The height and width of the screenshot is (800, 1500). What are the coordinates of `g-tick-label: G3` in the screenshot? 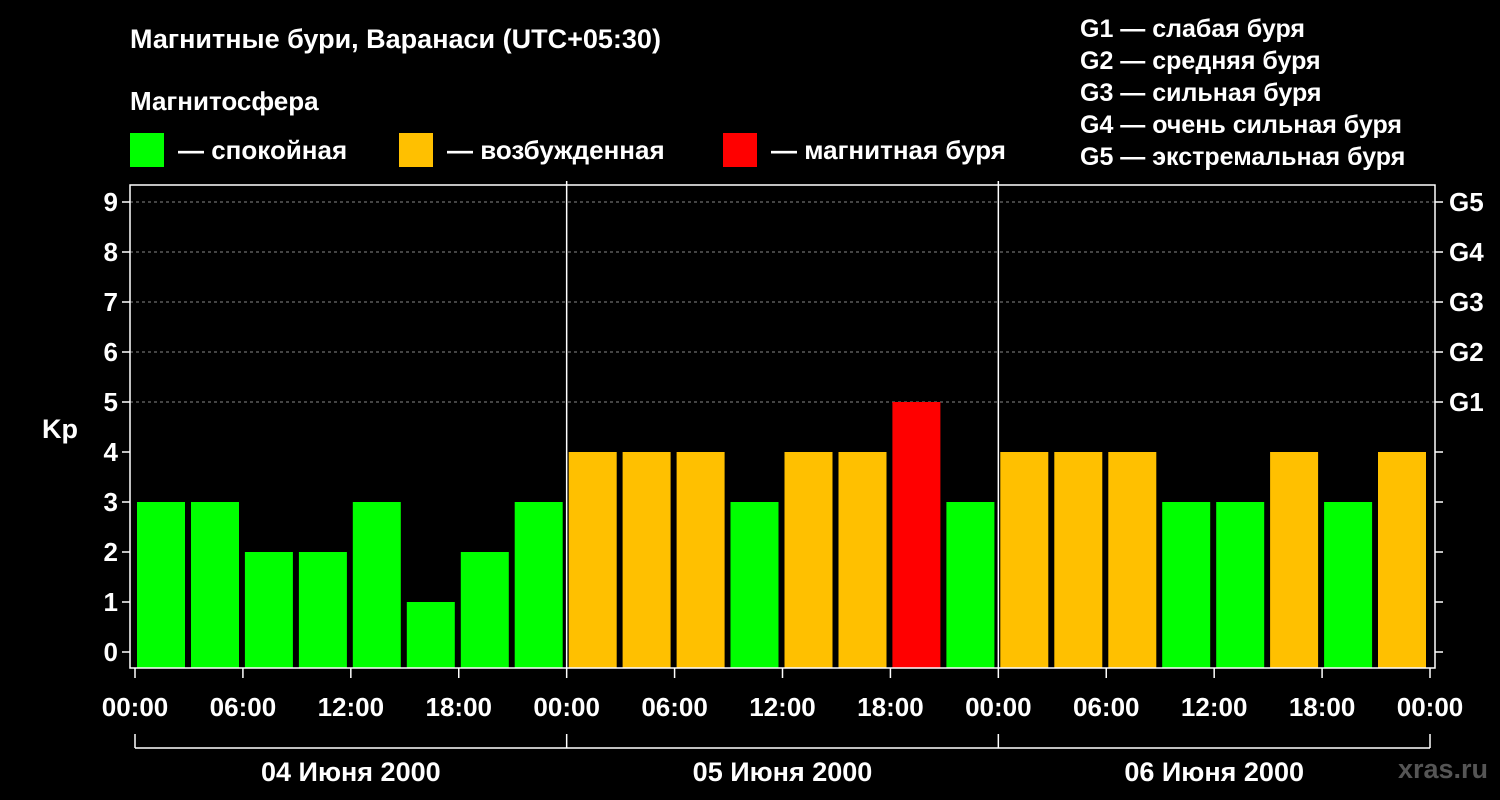 It's located at (1466, 302).